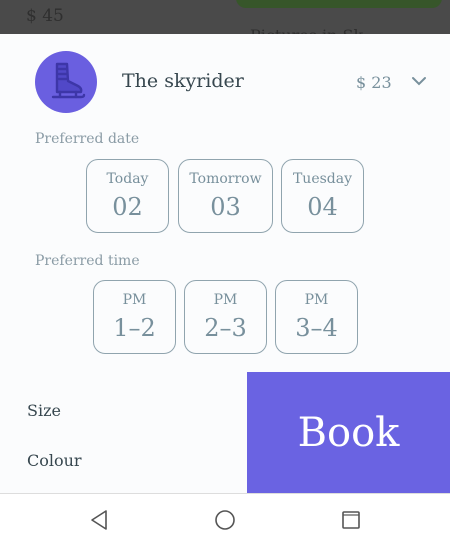 Image resolution: width=450 pixels, height=545 pixels. I want to click on background-button, so click(339, 4).